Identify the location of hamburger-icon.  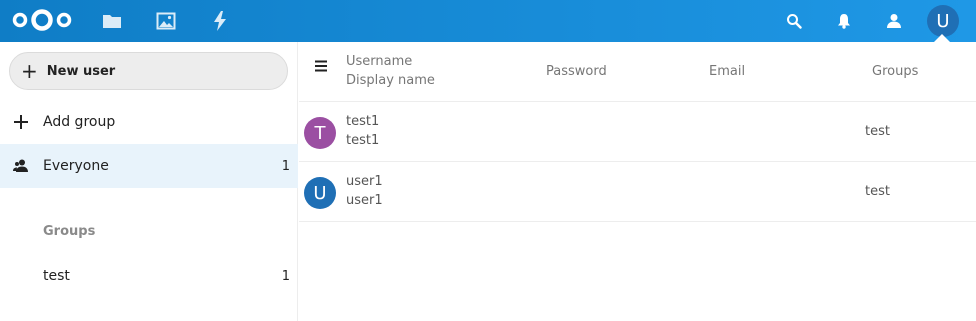
(321, 66).